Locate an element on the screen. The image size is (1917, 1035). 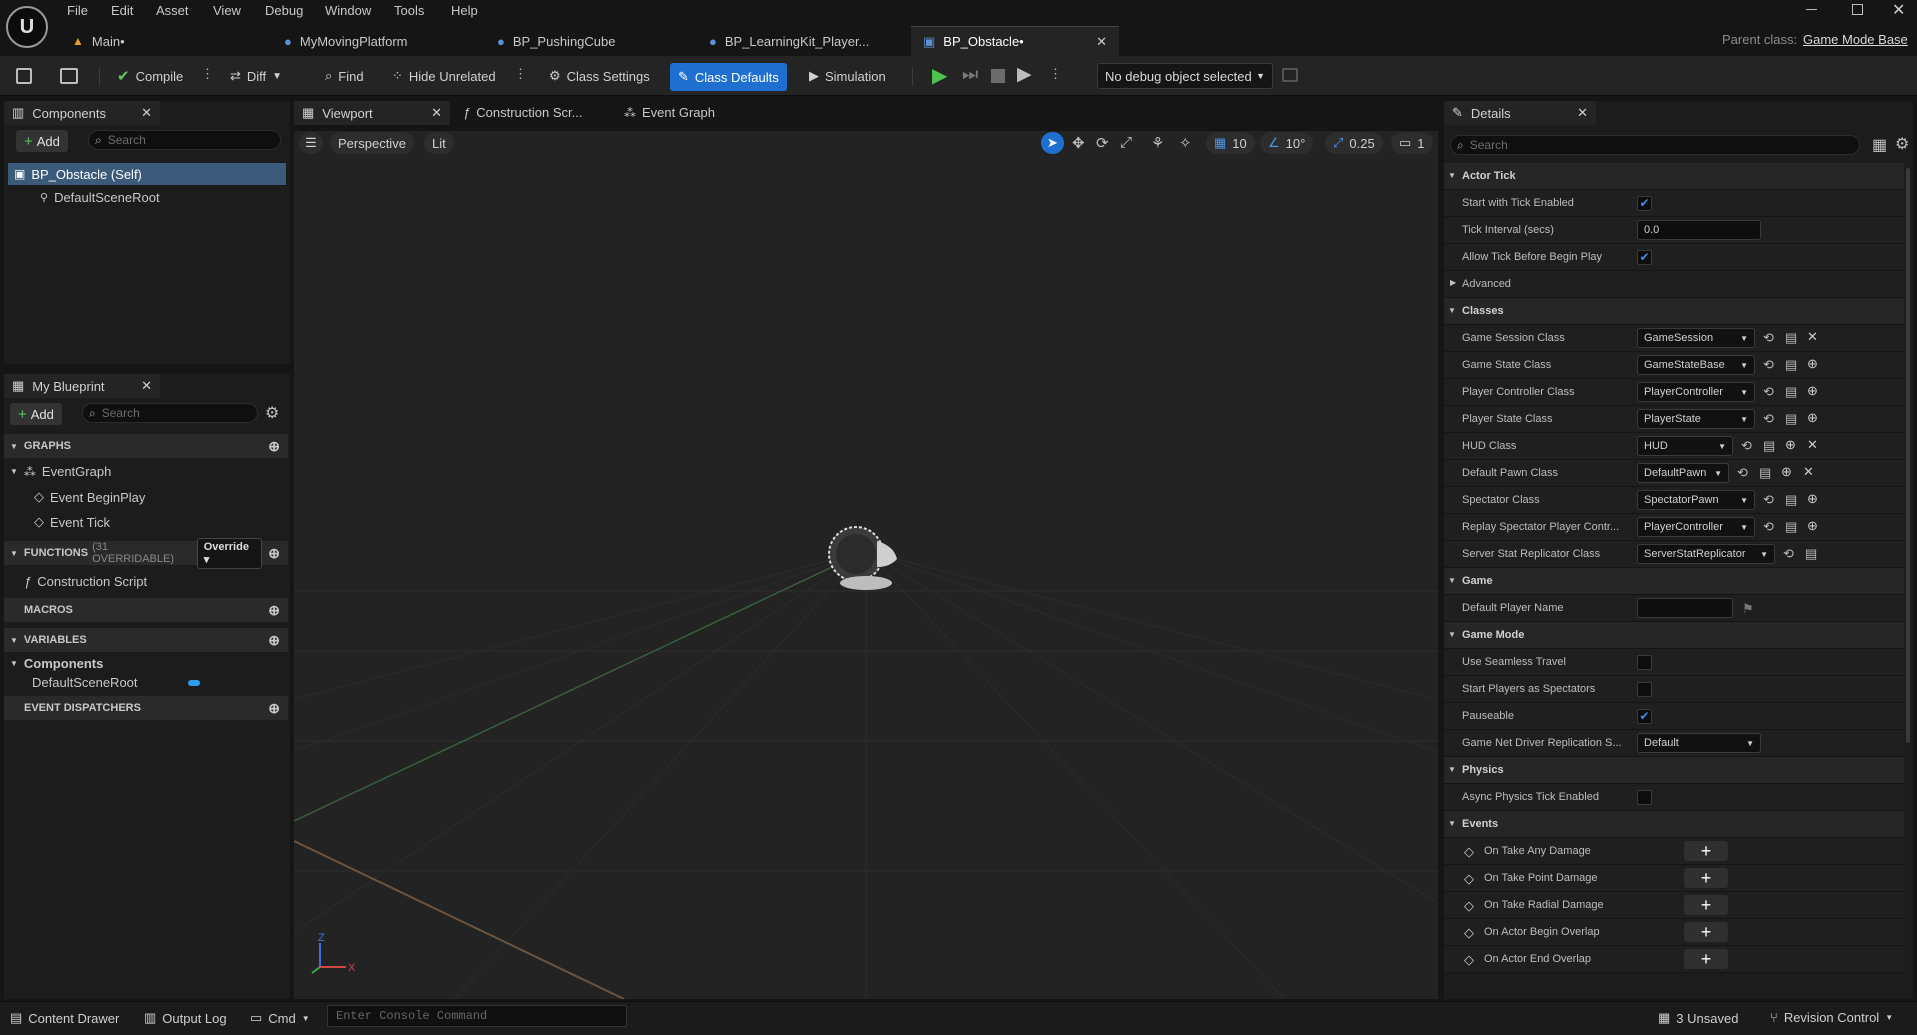
override-dropdown: Override ▾ is located at coordinates (229, 553).